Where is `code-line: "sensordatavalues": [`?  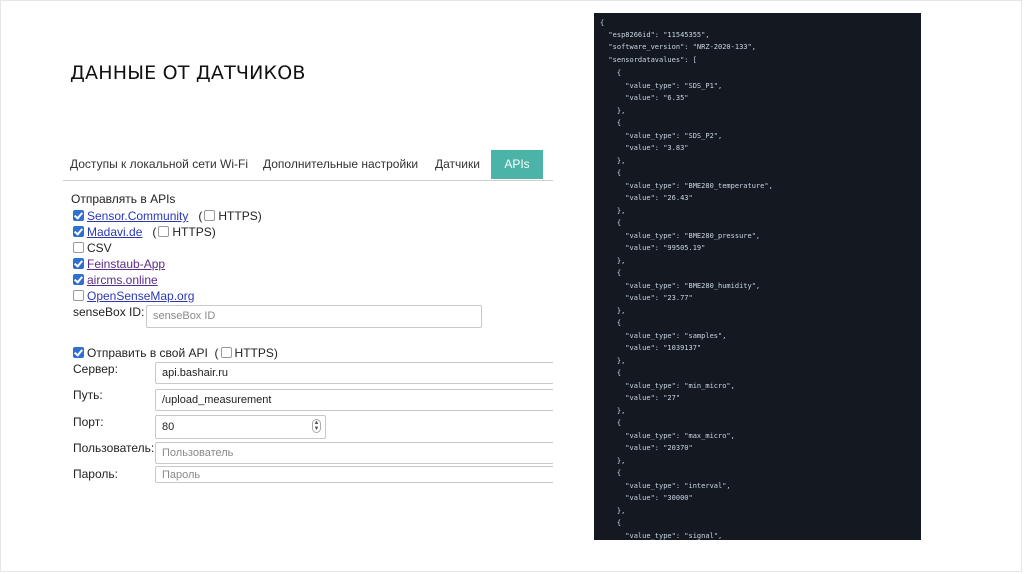 code-line: "sensordatavalues": [ is located at coordinates (648, 60).